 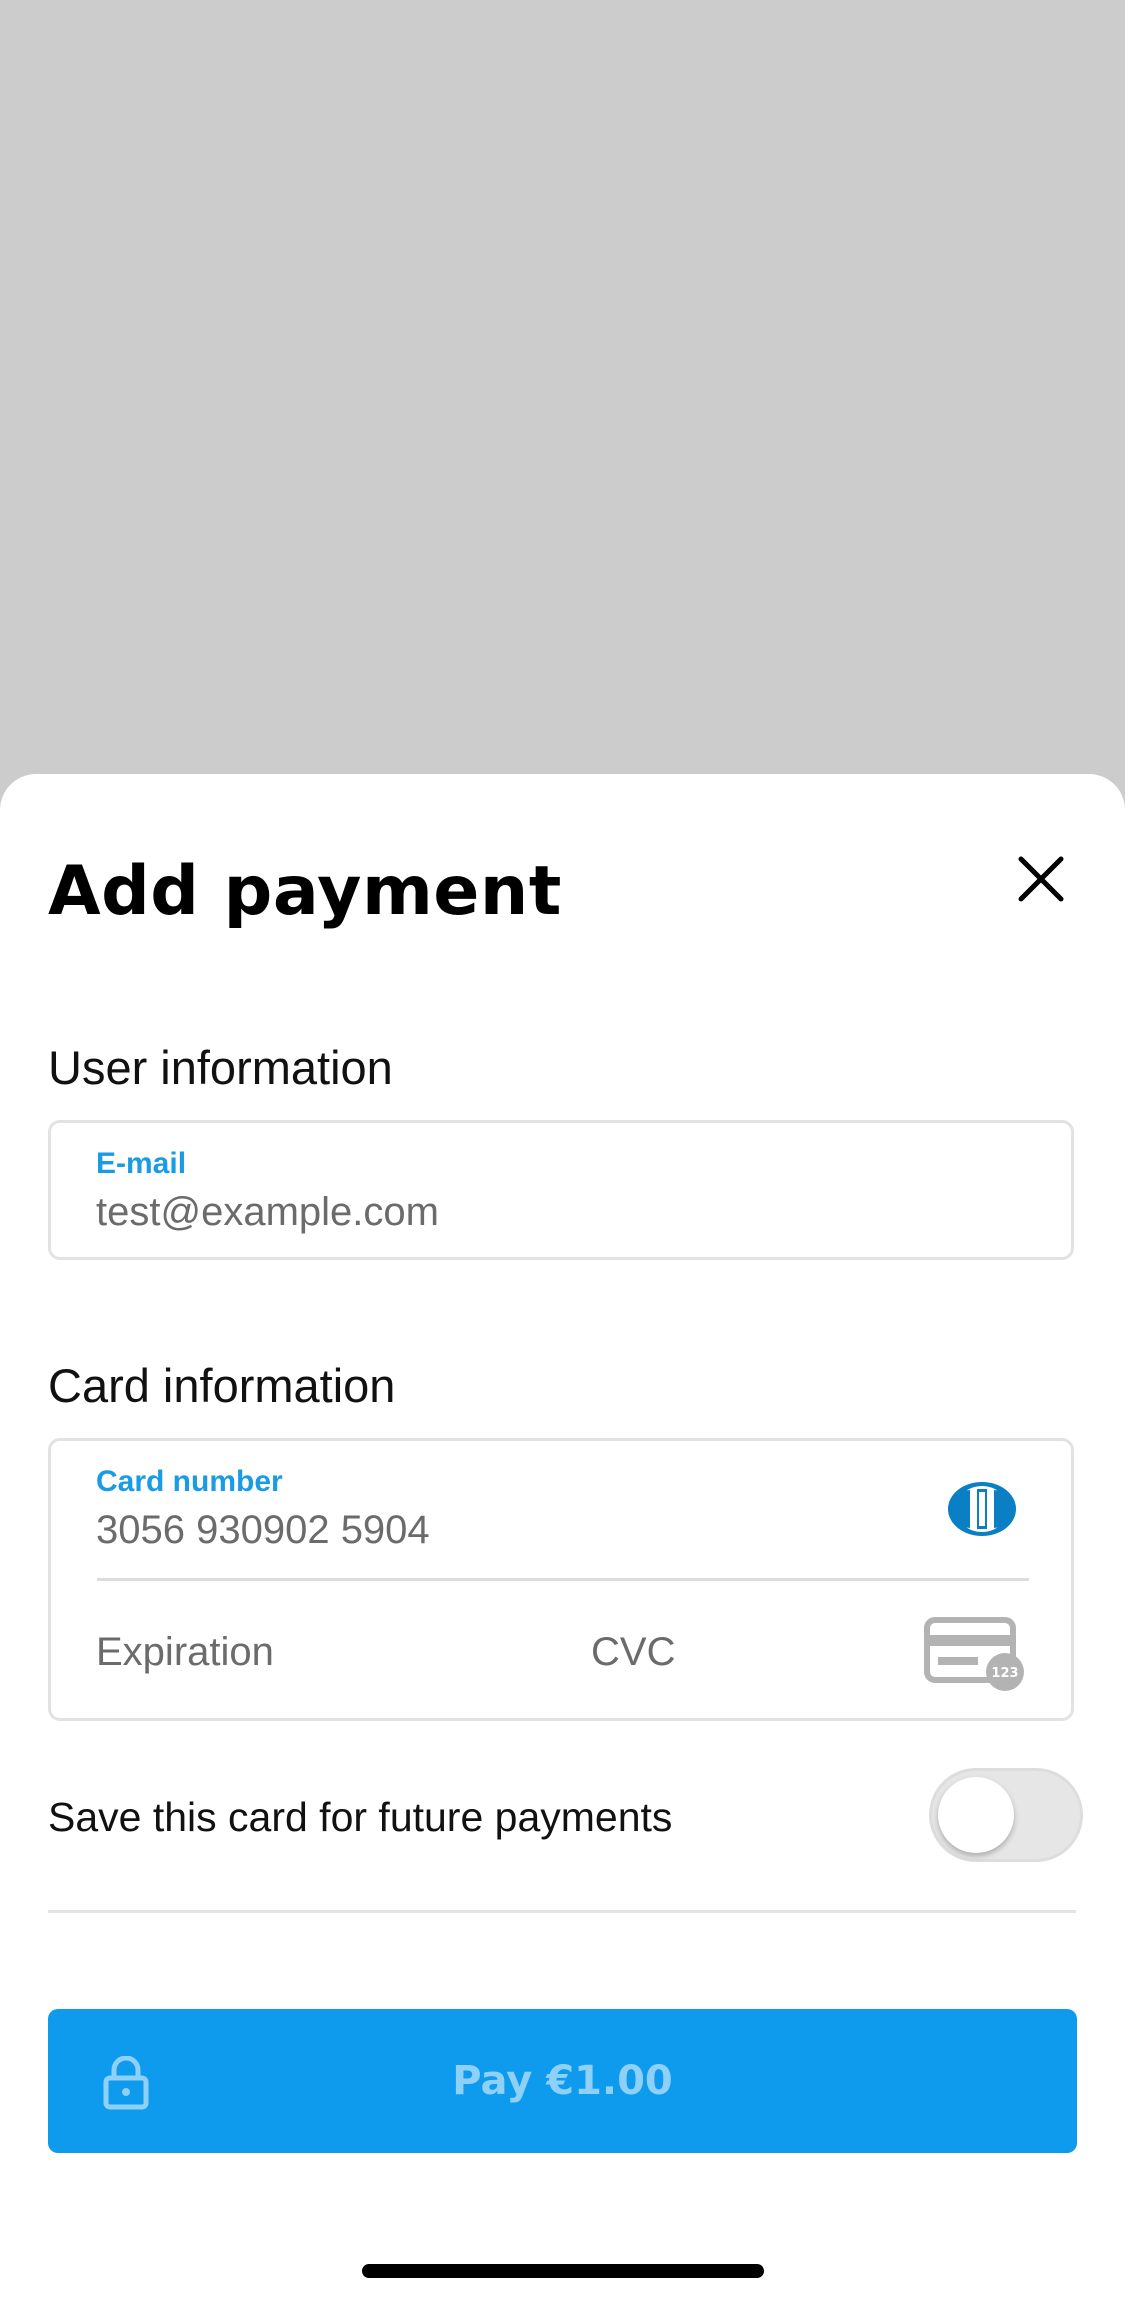 I want to click on diners-club-icon, so click(x=982, y=1509).